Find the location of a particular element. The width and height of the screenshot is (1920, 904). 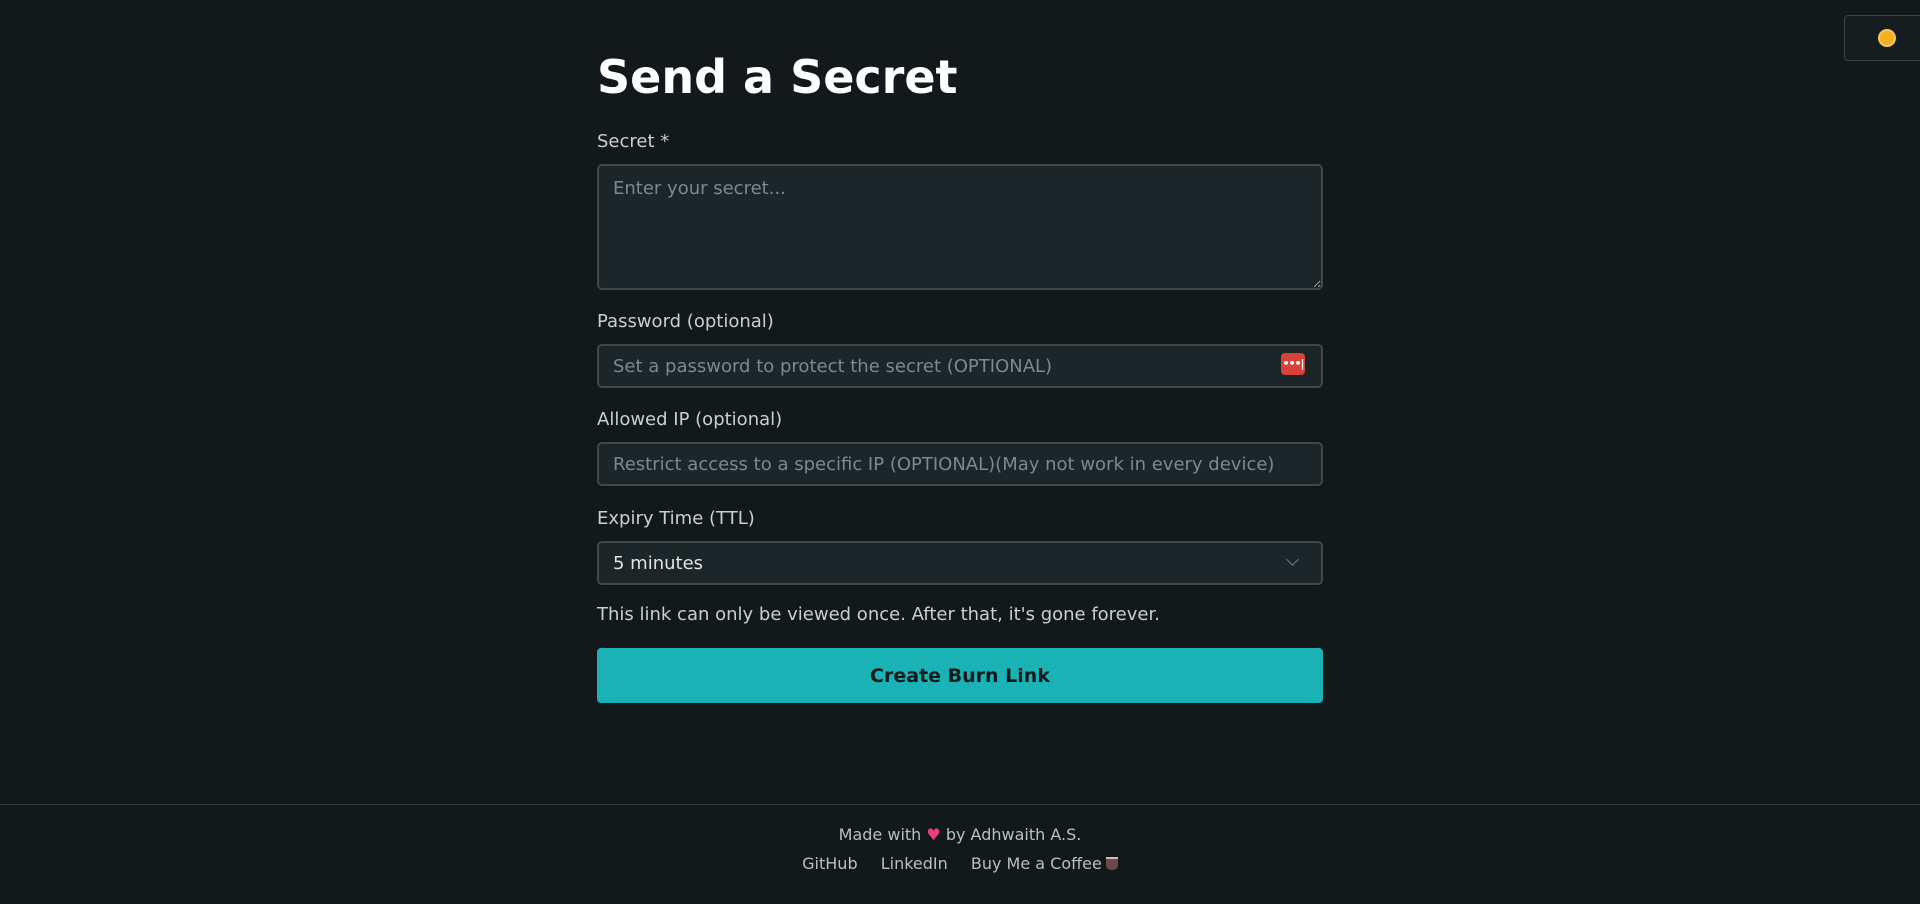

credit-prefix: Made with is located at coordinates (880, 834).